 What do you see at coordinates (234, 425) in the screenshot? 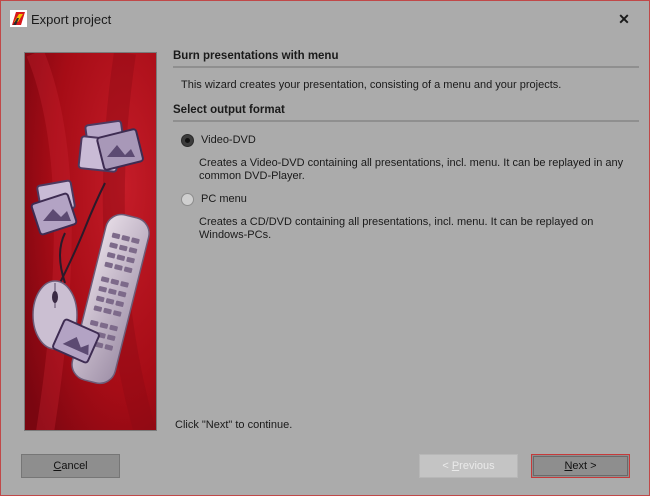
I see `continue-hint: Click "Next" to continue.` at bounding box center [234, 425].